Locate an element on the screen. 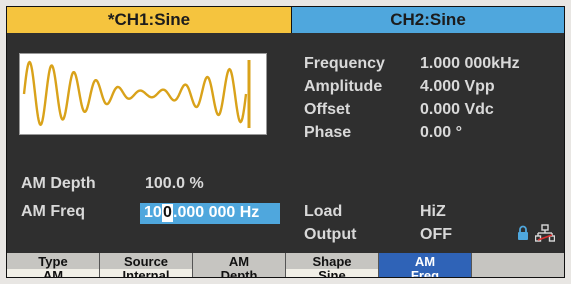  load-label: Load is located at coordinates (323, 211).